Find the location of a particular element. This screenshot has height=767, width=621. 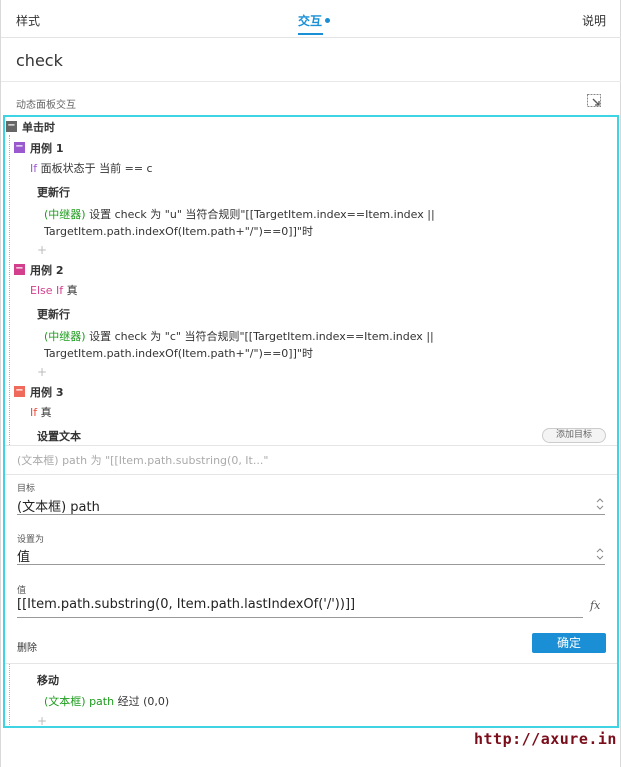

case1-label: 用例 1 is located at coordinates (46, 148).